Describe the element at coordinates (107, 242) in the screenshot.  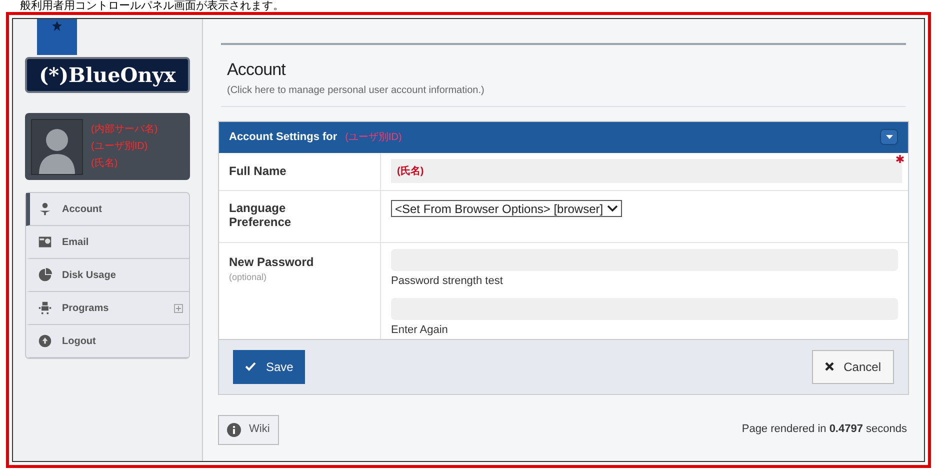
I see `sidebar-item: Email` at that location.